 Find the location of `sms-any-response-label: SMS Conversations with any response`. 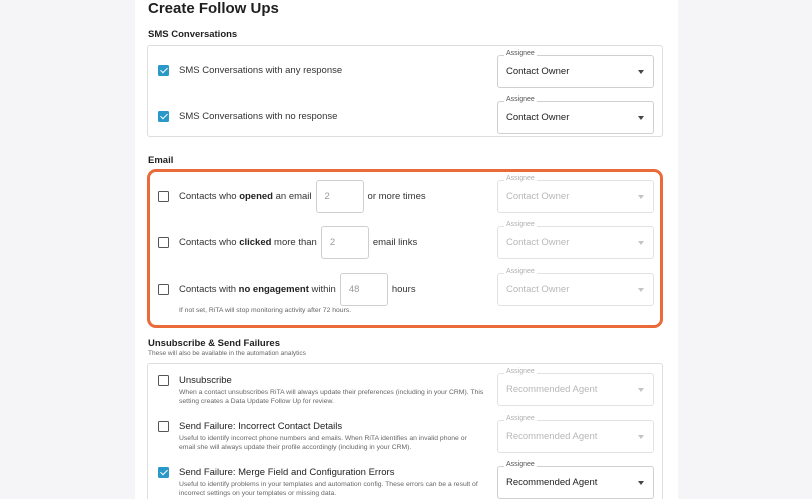

sms-any-response-label: SMS Conversations with any response is located at coordinates (261, 70).